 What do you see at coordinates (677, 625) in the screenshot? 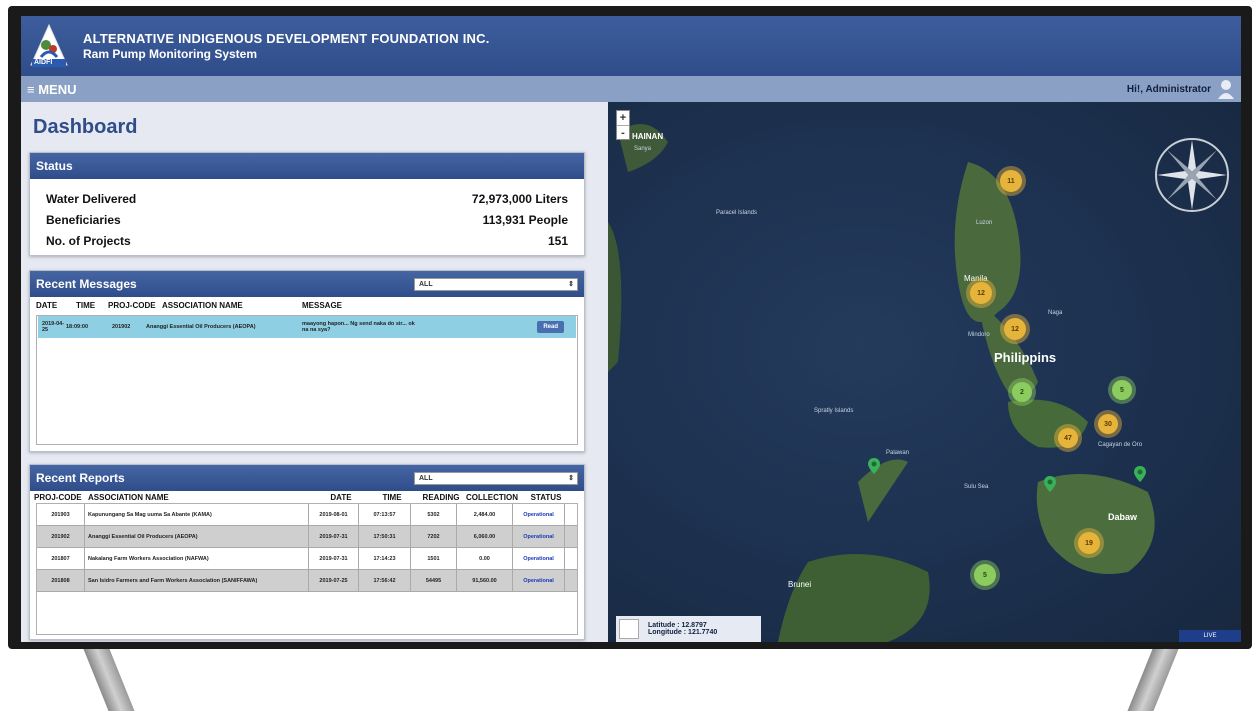
I see `latitude-text: Latitude : 12.8797` at bounding box center [677, 625].